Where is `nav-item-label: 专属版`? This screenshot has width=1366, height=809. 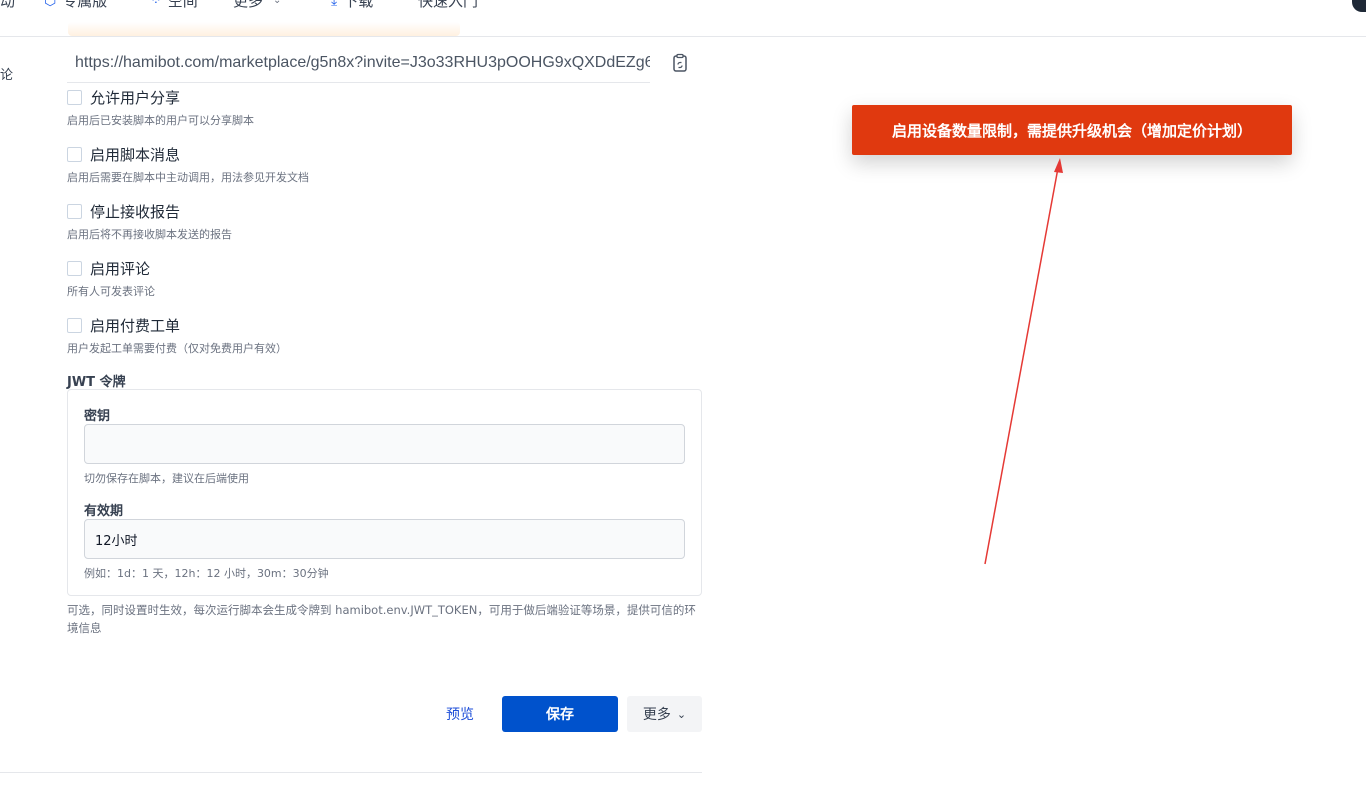
nav-item-label: 专属版 is located at coordinates (85, 5).